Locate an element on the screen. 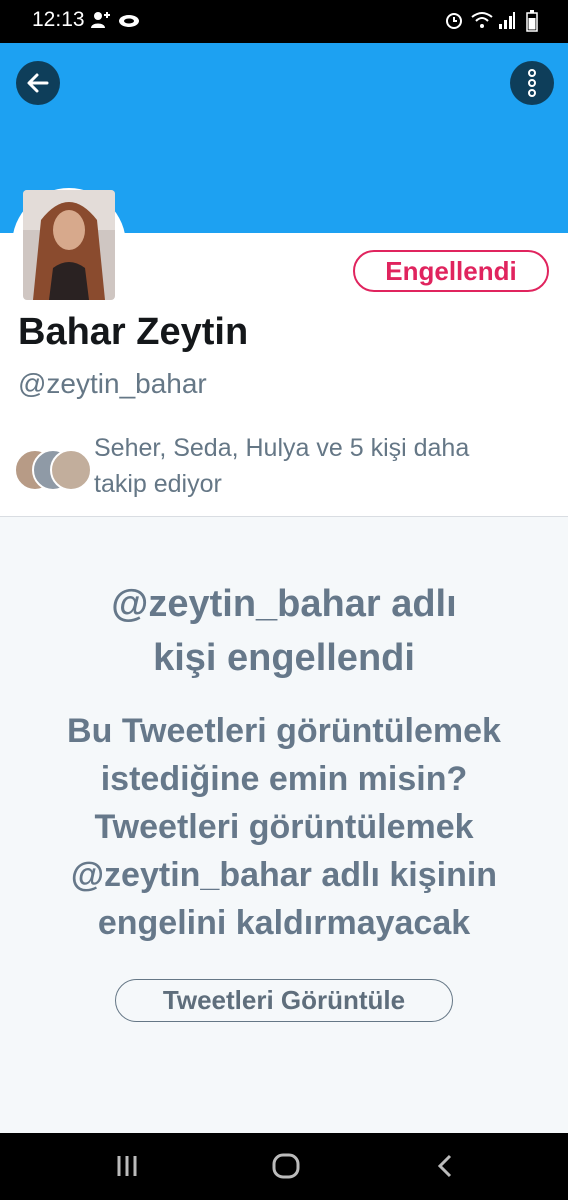 The width and height of the screenshot is (568, 1200). blocked-desc-line-2: istediğine emin misin? is located at coordinates (284, 779).